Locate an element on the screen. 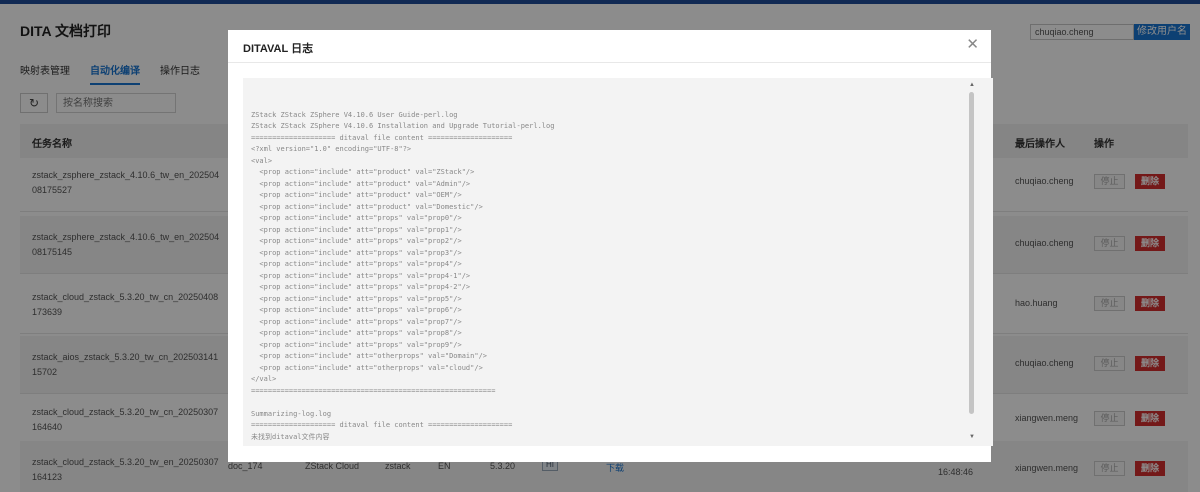 The height and width of the screenshot is (492, 1200). scrollbar: ▲ ▼ is located at coordinates (973, 262).